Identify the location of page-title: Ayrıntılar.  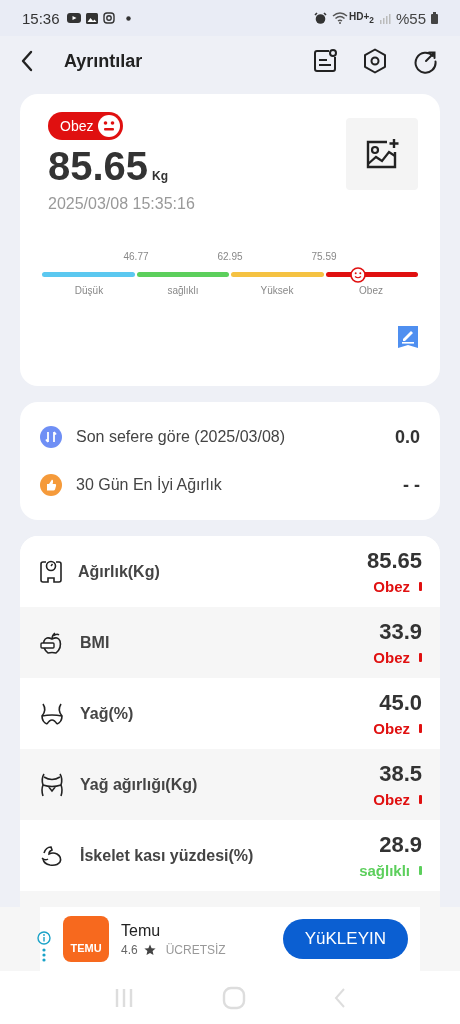
(103, 61).